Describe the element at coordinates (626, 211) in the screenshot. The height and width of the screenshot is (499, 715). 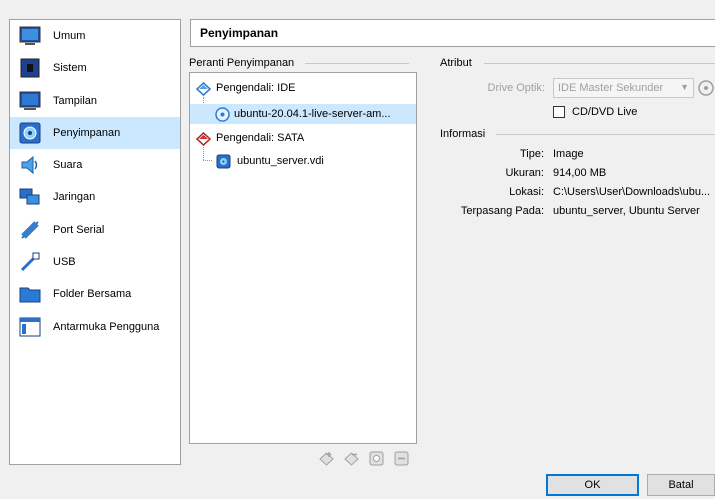
I see `info-value-attached-to: ubuntu_server, Ubuntu Server` at that location.